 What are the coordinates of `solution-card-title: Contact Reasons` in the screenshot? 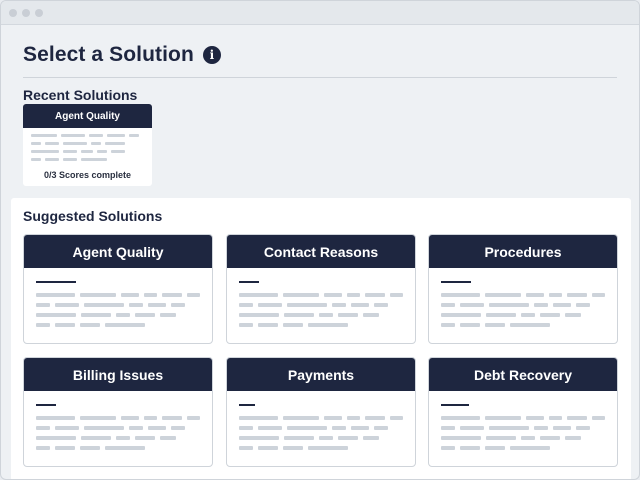 It's located at (321, 251).